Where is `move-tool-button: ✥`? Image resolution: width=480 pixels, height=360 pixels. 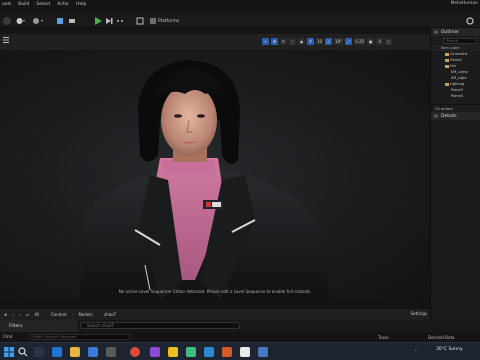 move-tool-button: ✥ is located at coordinates (274, 41).